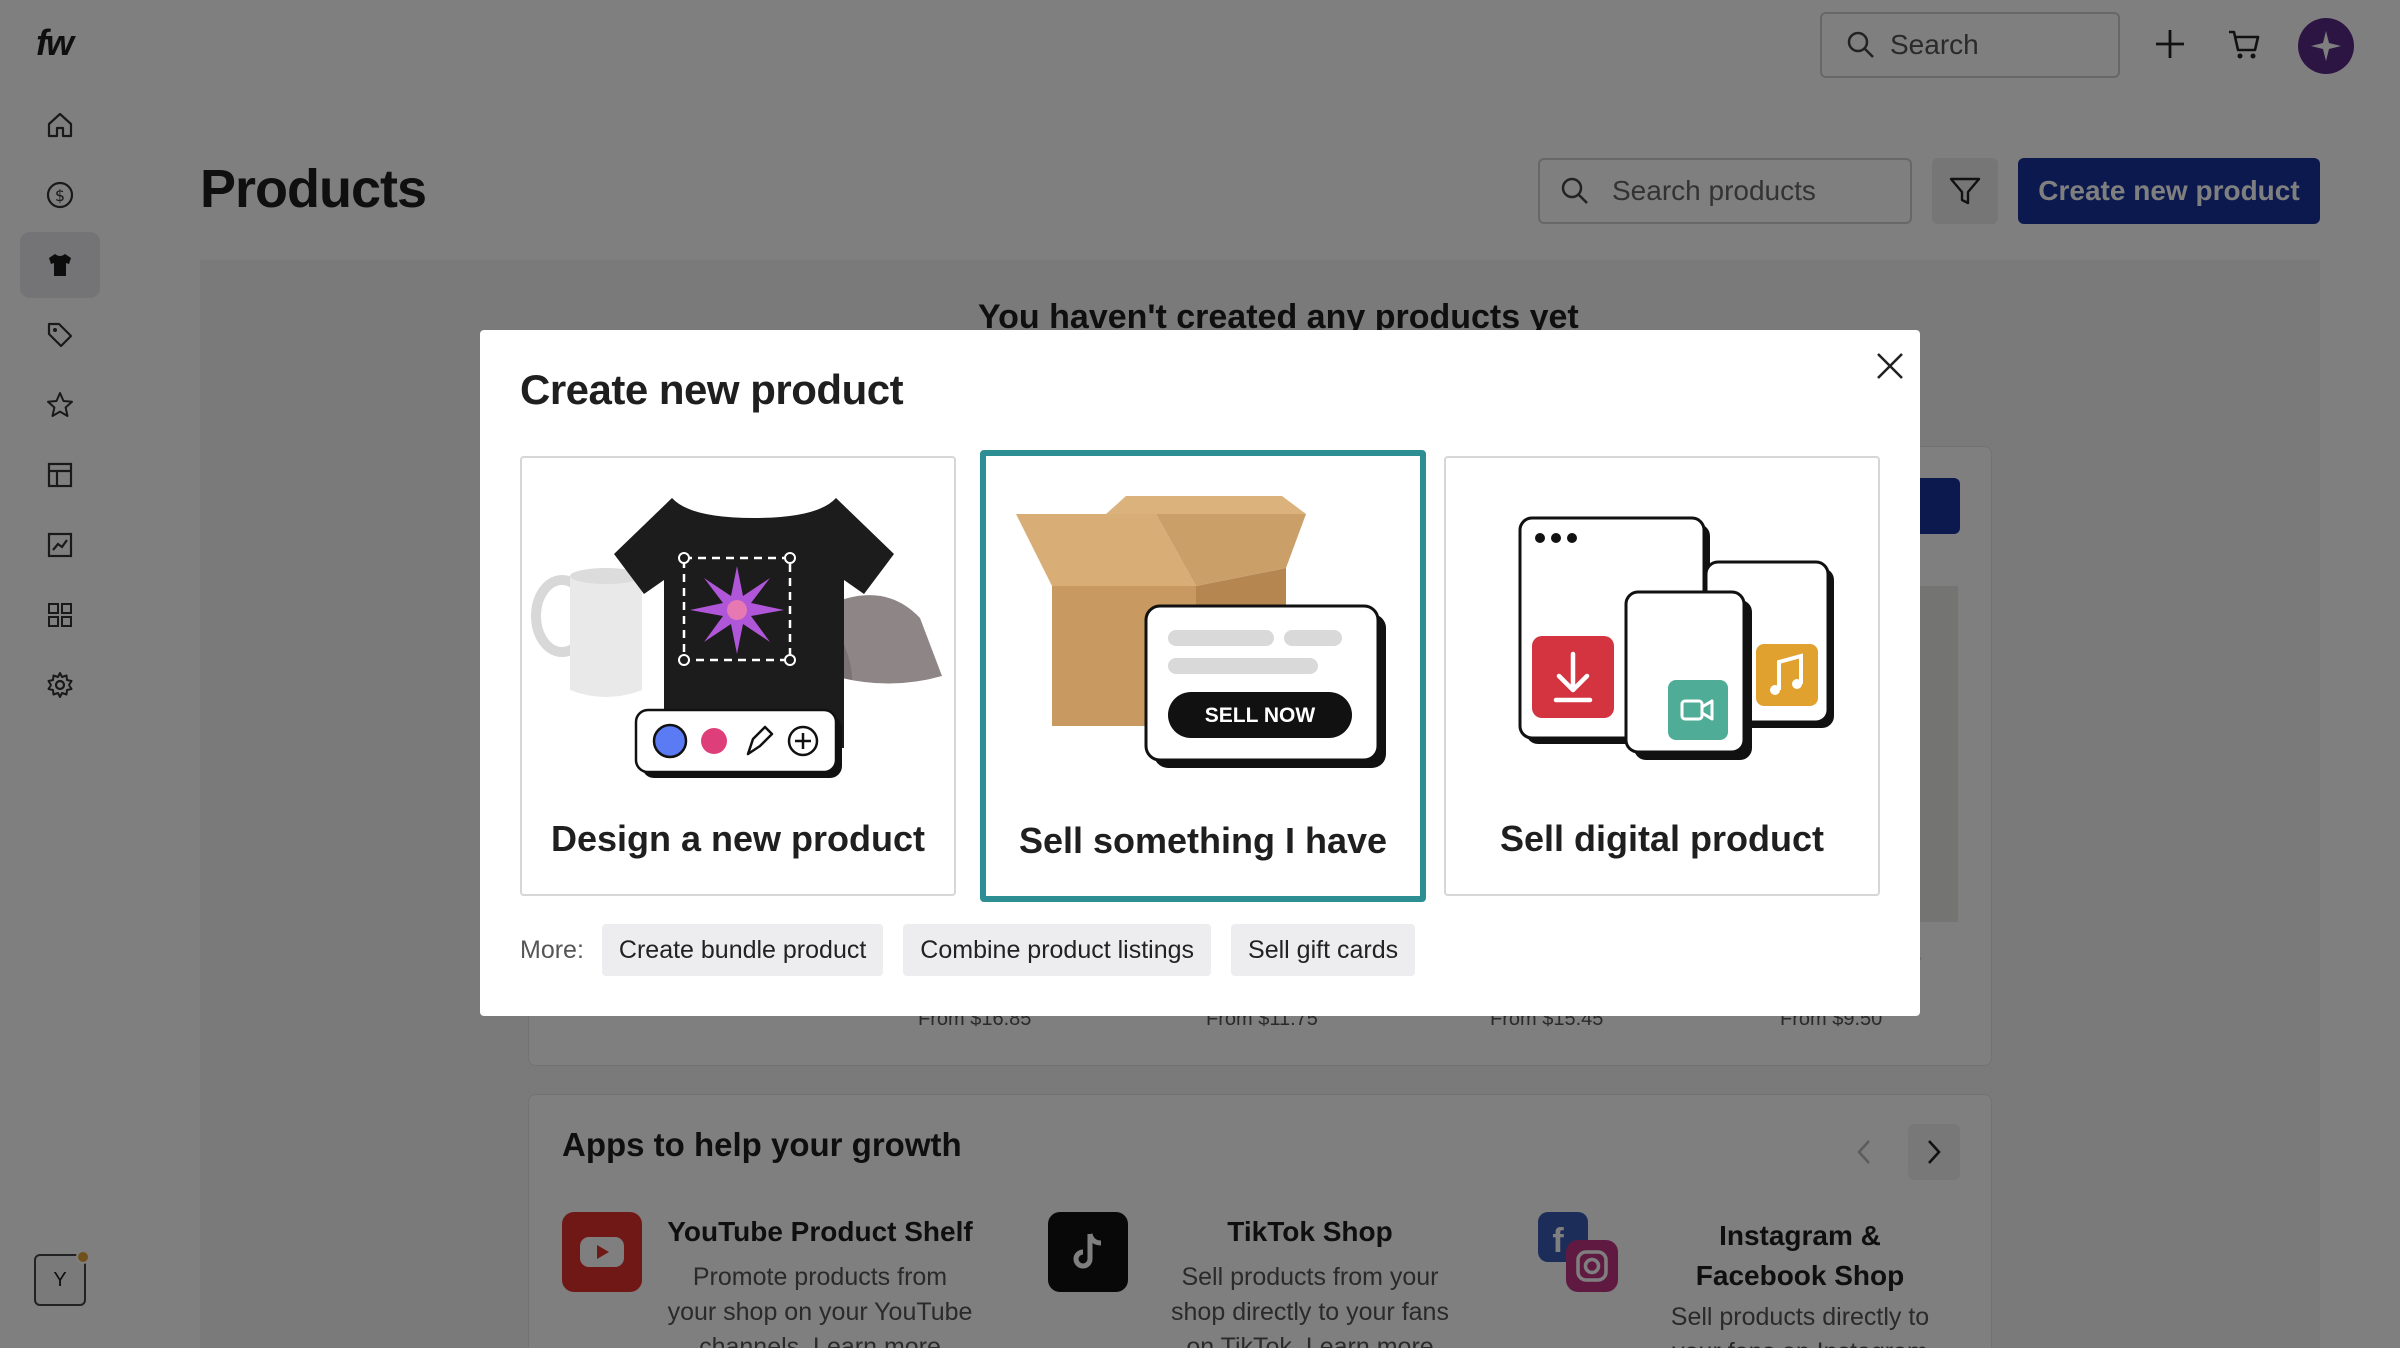  What do you see at coordinates (552, 949) in the screenshot?
I see `more-label: More:` at bounding box center [552, 949].